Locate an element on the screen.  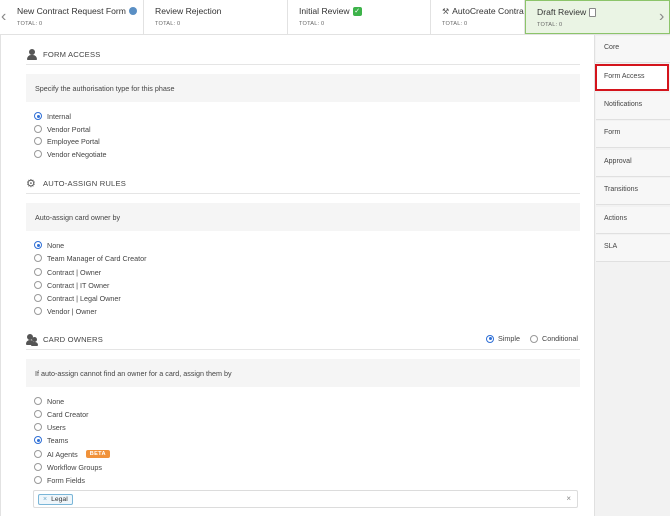
radio-label: Vendor eNegotiate is located at coordinates (77, 154).